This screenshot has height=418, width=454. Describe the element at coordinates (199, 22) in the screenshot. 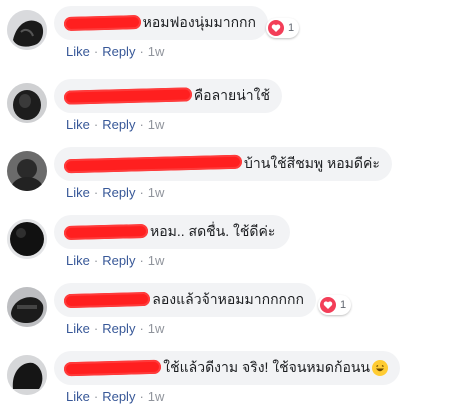

I see `comment-text: หอมฟองนุ่มมากกก` at that location.